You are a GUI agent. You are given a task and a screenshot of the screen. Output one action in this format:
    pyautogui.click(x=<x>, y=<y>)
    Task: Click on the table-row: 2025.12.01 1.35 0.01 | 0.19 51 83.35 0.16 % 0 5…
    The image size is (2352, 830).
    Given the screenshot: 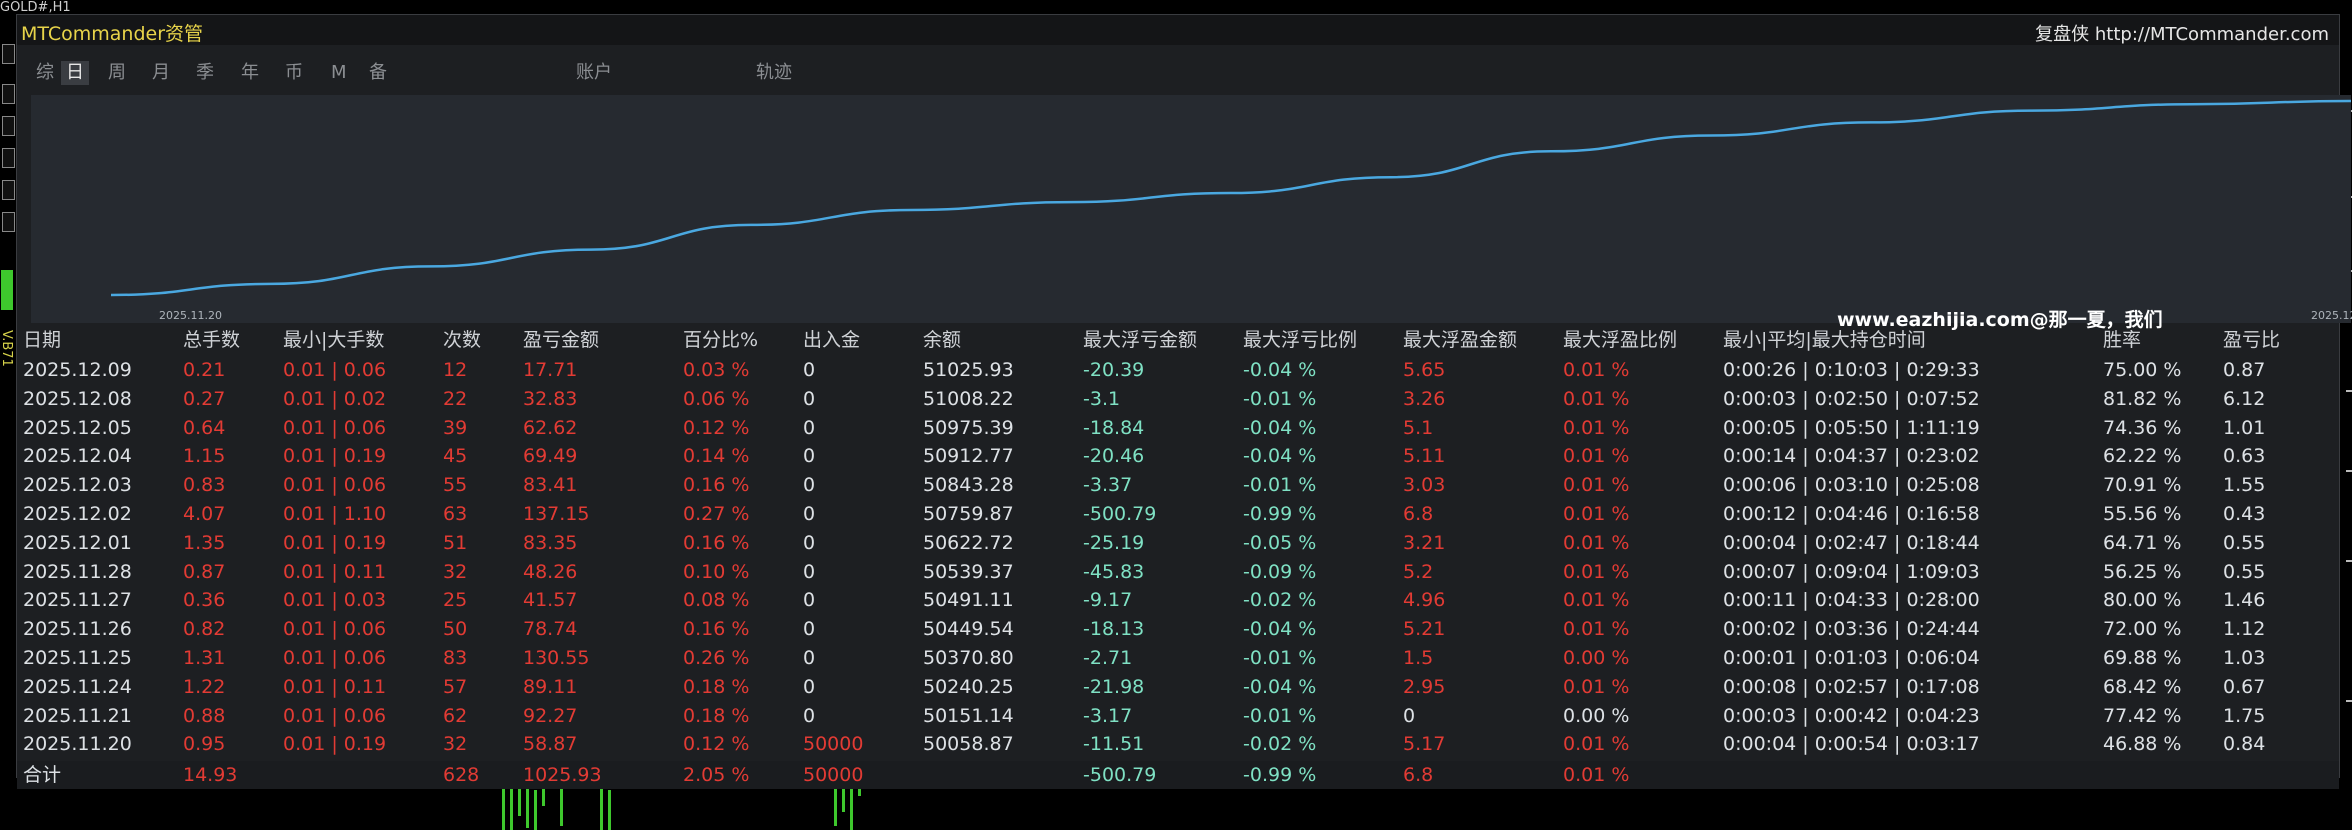 What is the action you would take?
    pyautogui.click(x=1178, y=543)
    